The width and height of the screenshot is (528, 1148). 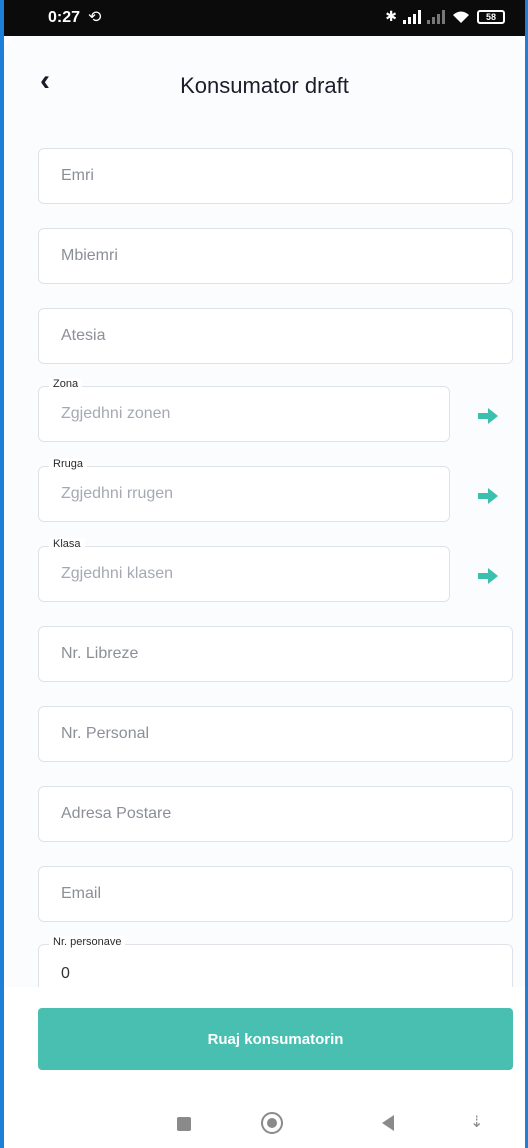 I want to click on signal-icon, so click(x=412, y=16).